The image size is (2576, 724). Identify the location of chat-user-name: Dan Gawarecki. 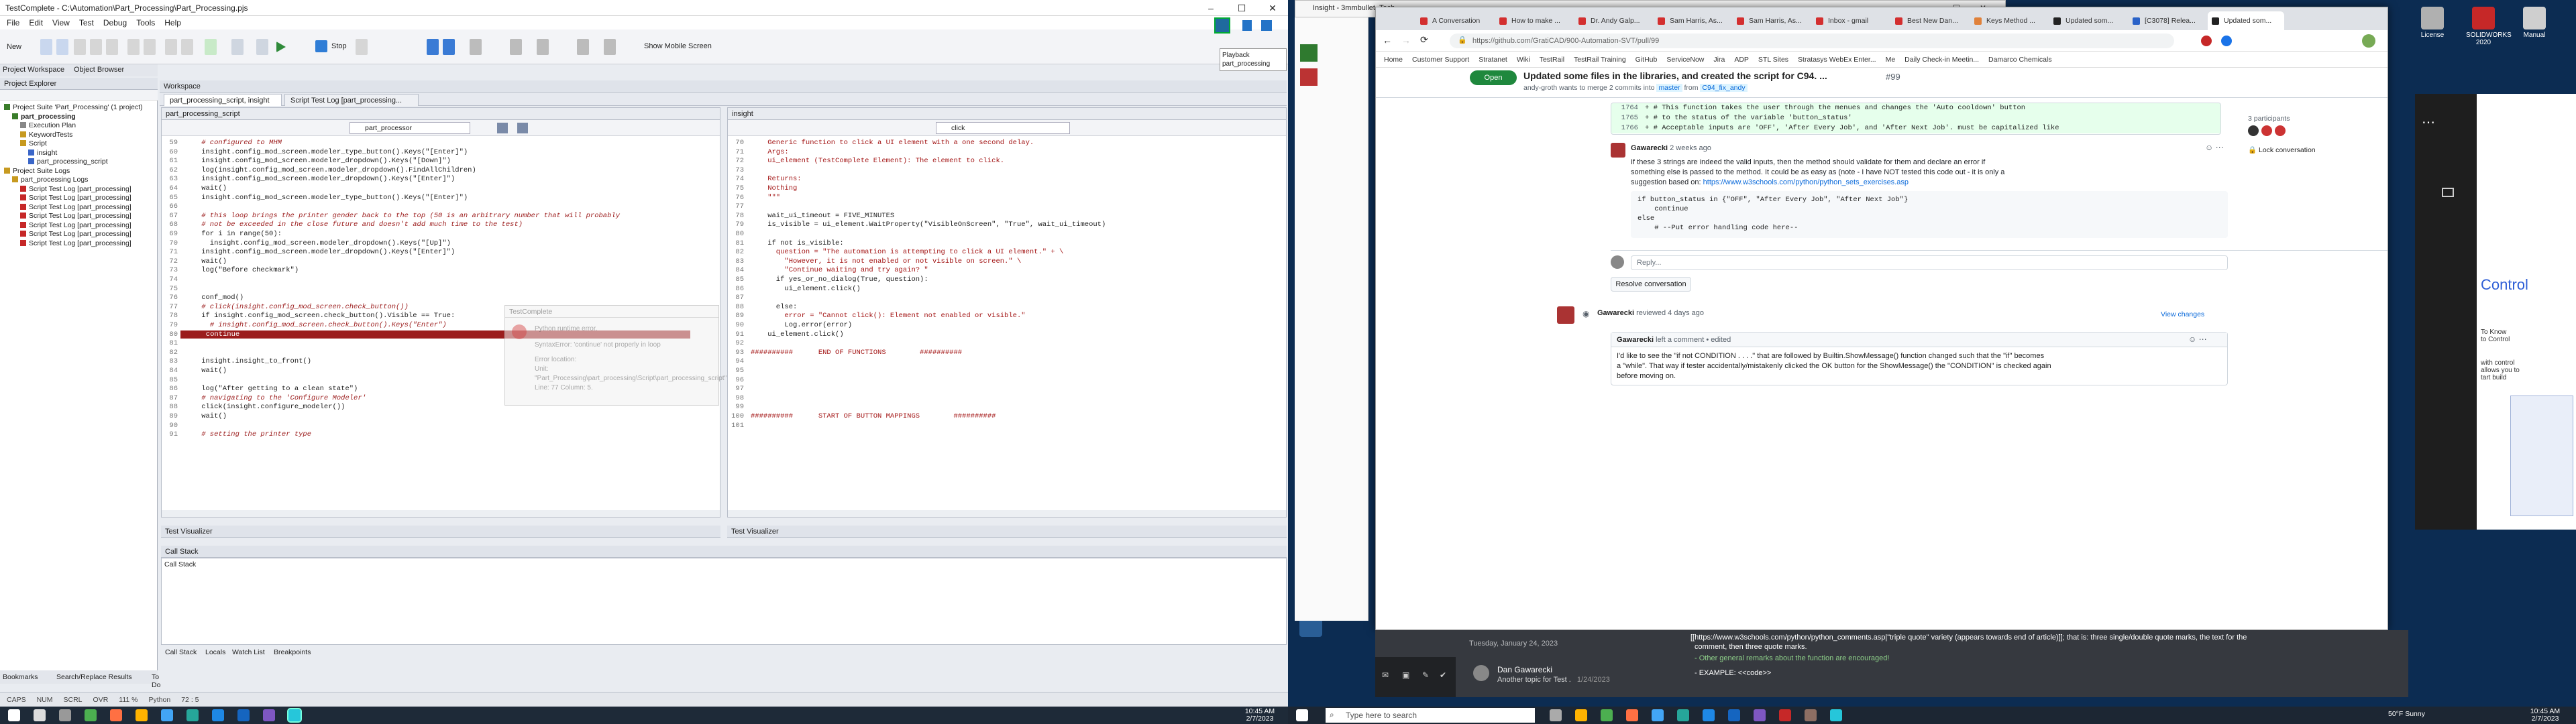
(1524, 669).